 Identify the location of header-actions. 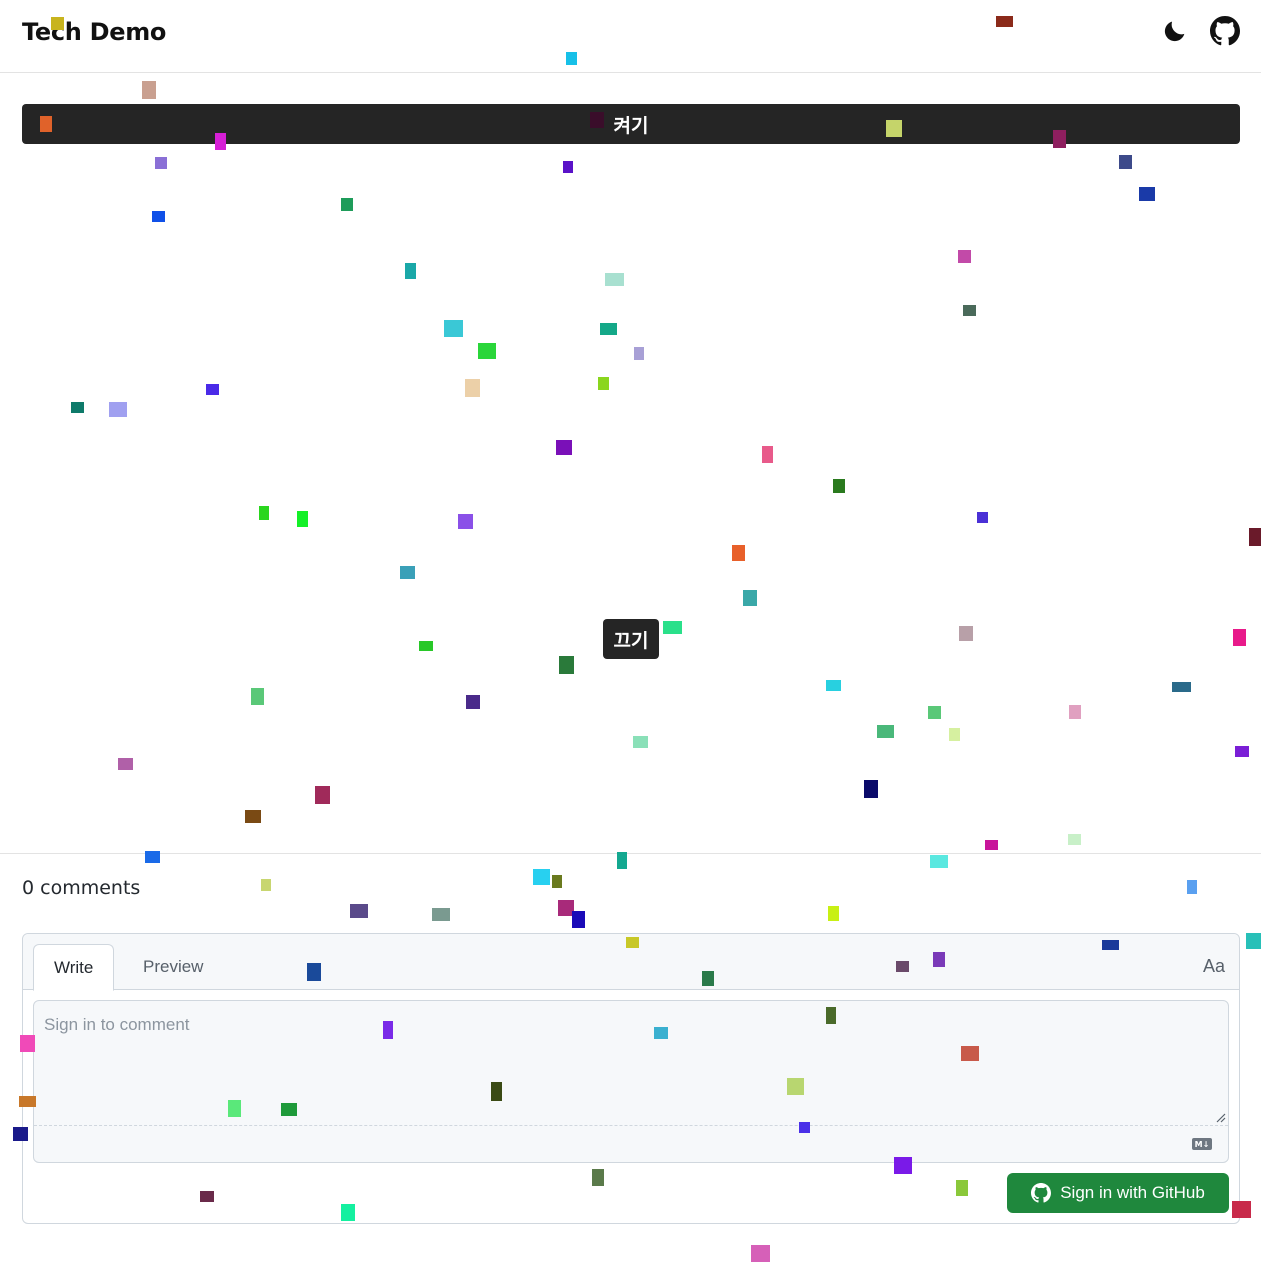
(1200, 31).